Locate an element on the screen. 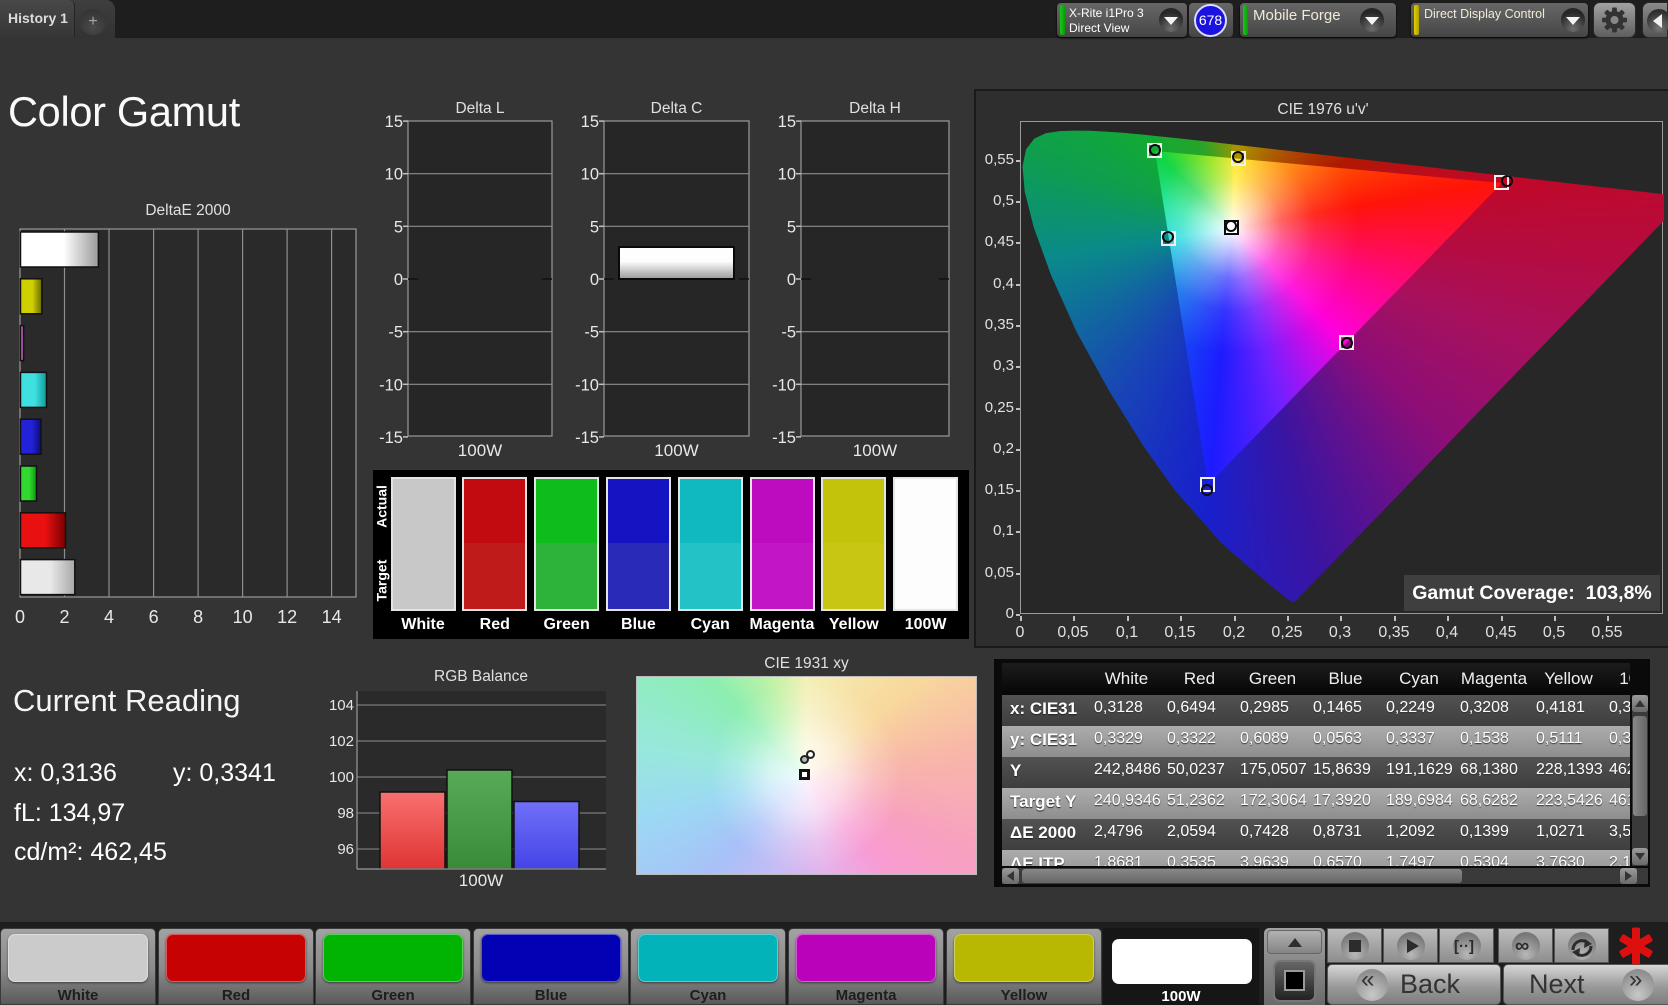  svg-text: 4 is located at coordinates (109, 617).